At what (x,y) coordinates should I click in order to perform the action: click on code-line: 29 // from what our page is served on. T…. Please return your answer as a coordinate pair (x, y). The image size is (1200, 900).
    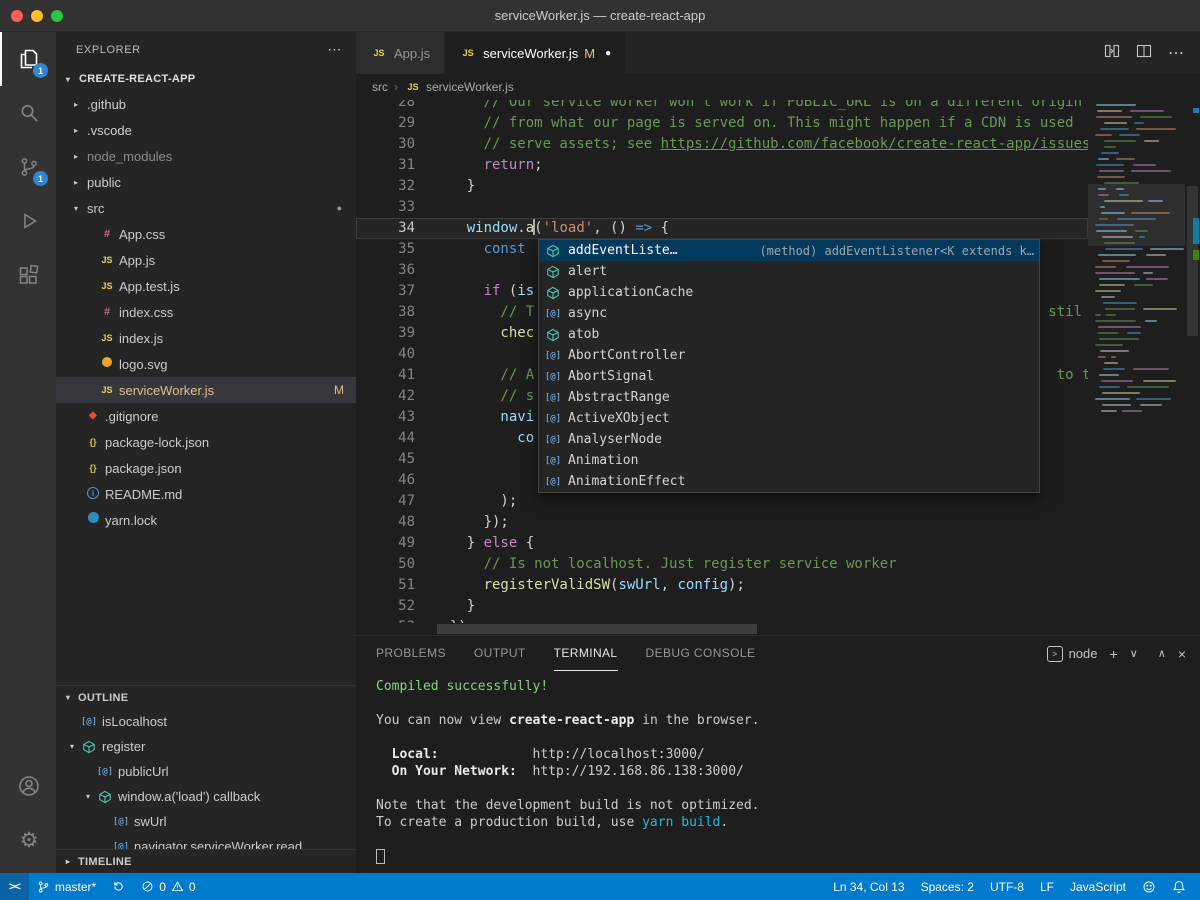
    Looking at the image, I should click on (722, 123).